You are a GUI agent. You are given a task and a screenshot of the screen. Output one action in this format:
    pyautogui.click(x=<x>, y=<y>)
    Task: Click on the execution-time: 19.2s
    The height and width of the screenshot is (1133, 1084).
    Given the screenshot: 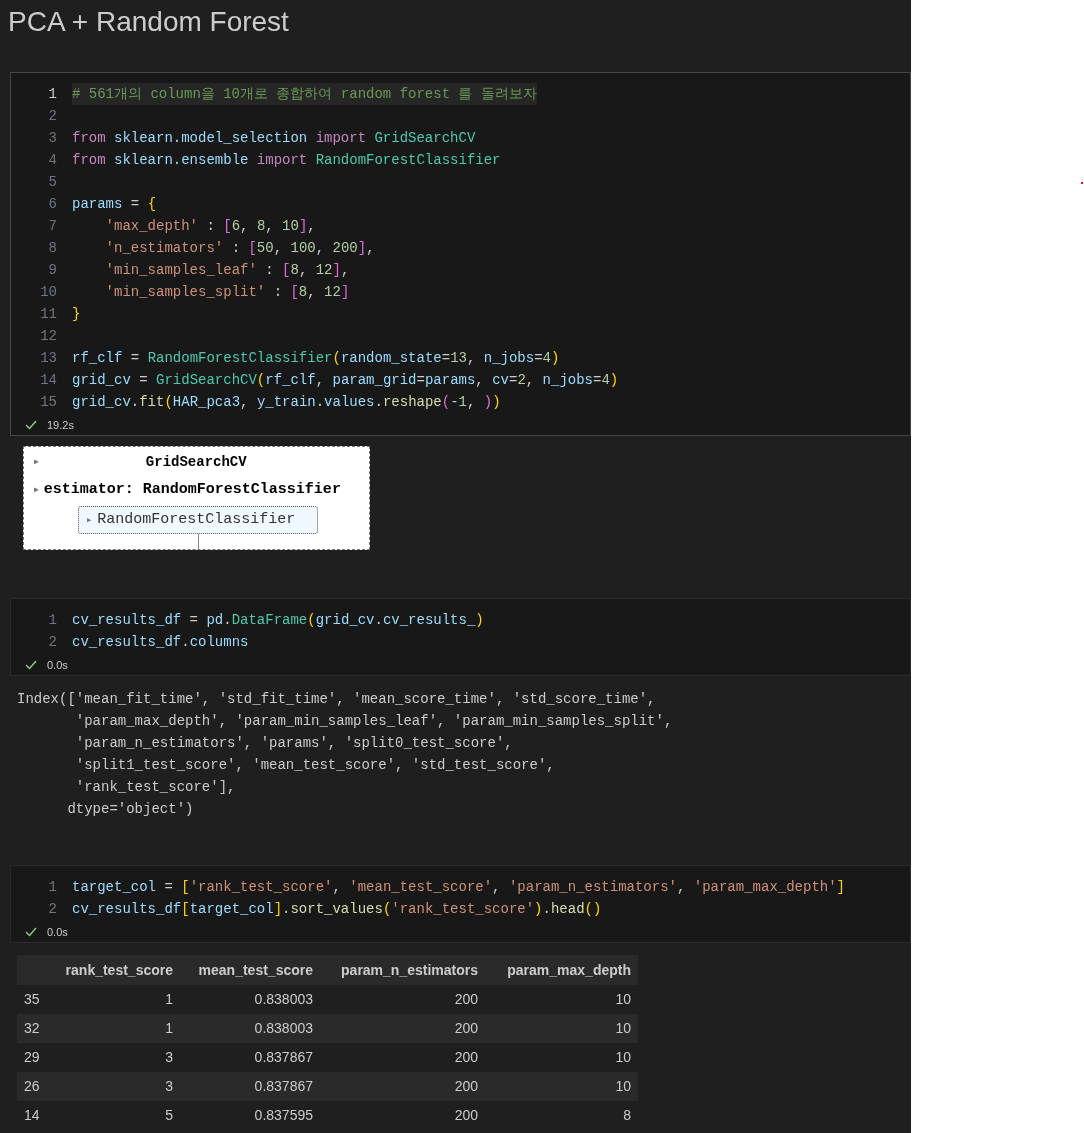 What is the action you would take?
    pyautogui.click(x=60, y=425)
    